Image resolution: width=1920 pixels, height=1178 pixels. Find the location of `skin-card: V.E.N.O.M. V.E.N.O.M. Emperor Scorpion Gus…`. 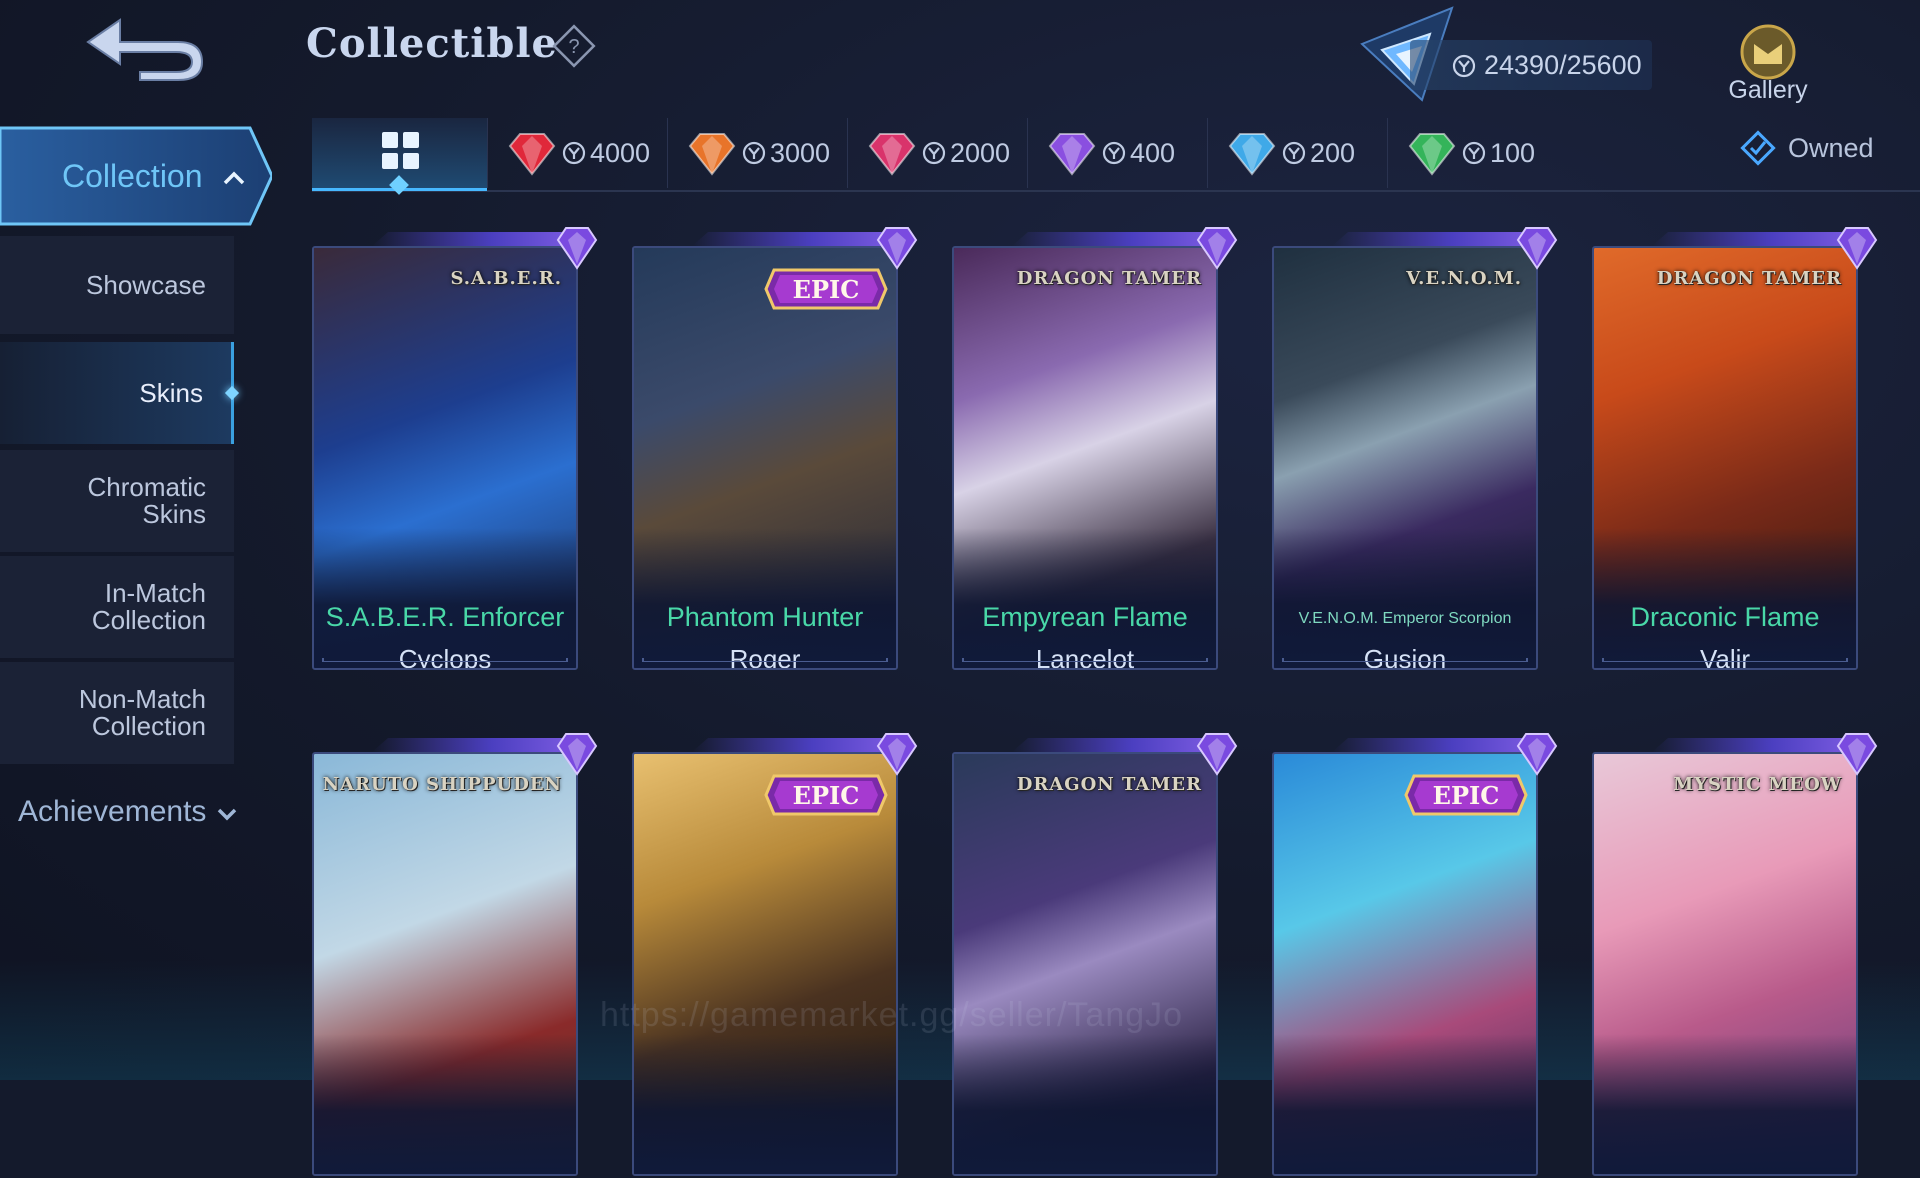

skin-card: V.E.N.O.M. V.E.N.O.M. Emperor Scorpion Gus… is located at coordinates (1415, 449).